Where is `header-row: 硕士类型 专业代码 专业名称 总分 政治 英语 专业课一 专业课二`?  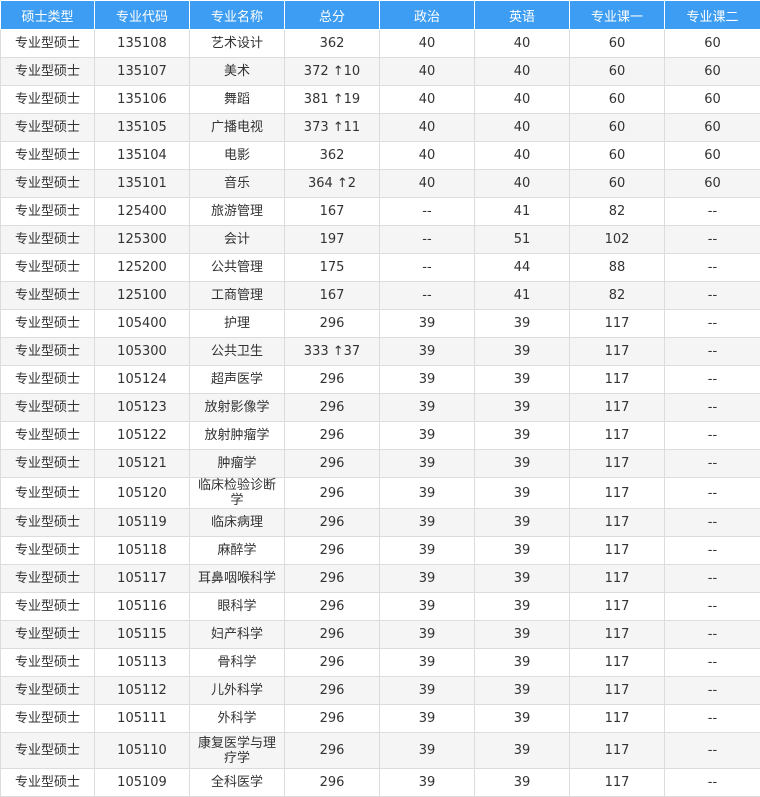 header-row: 硕士类型 专业代码 专业名称 总分 政治 英语 专业课一 专业课二 is located at coordinates (380, 15).